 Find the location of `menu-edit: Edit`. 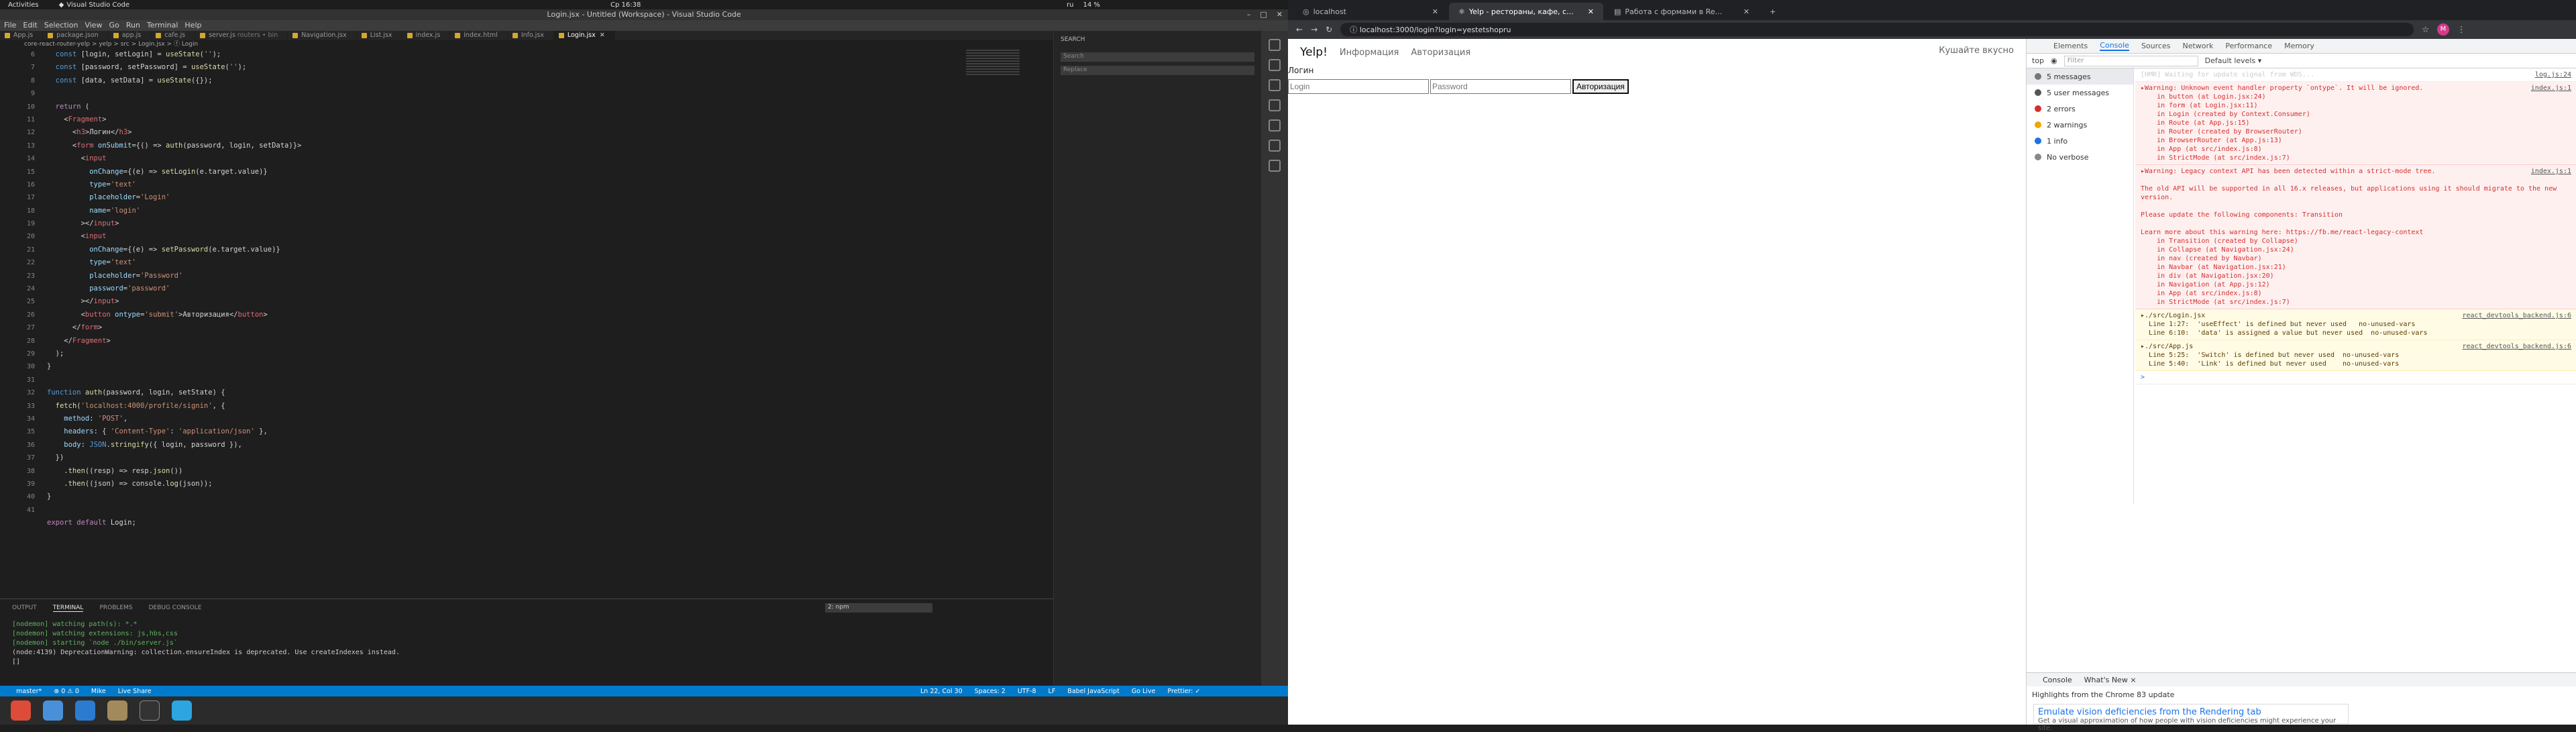

menu-edit: Edit is located at coordinates (30, 25).